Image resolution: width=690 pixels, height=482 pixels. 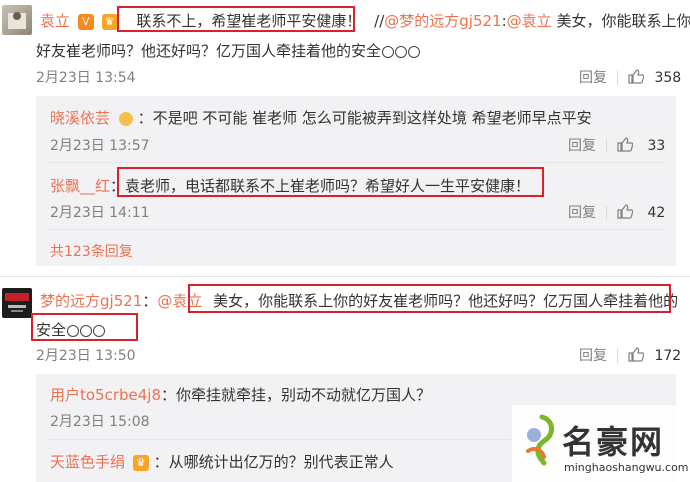 What do you see at coordinates (86, 78) in the screenshot?
I see `comment1-time: 2月23日 13:54` at bounding box center [86, 78].